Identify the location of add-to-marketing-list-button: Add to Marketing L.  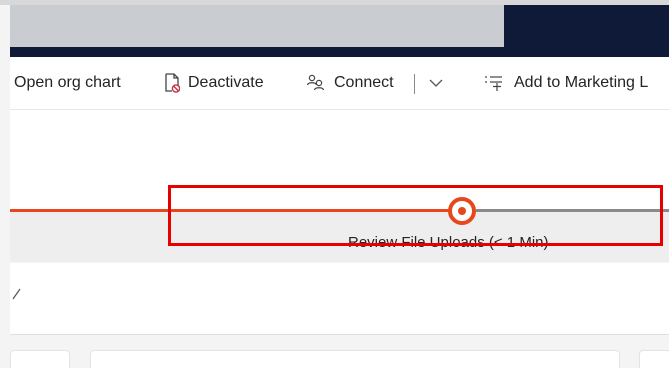
(566, 83).